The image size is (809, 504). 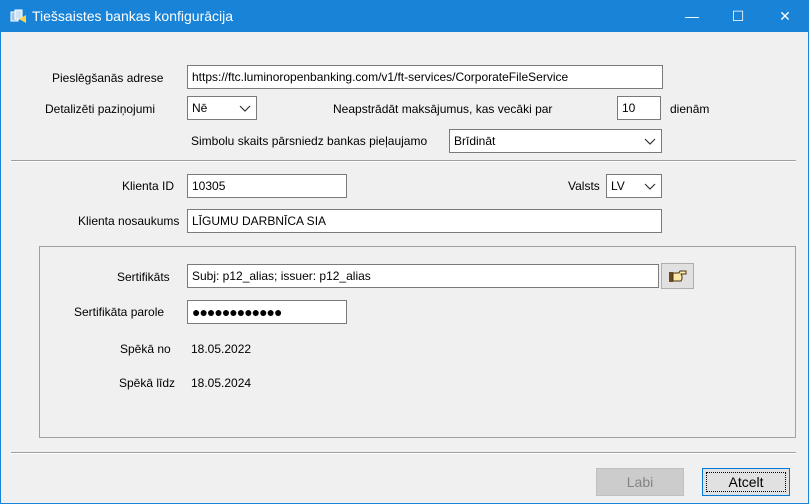 What do you see at coordinates (148, 186) in the screenshot?
I see `client-id-label: Klienta ID` at bounding box center [148, 186].